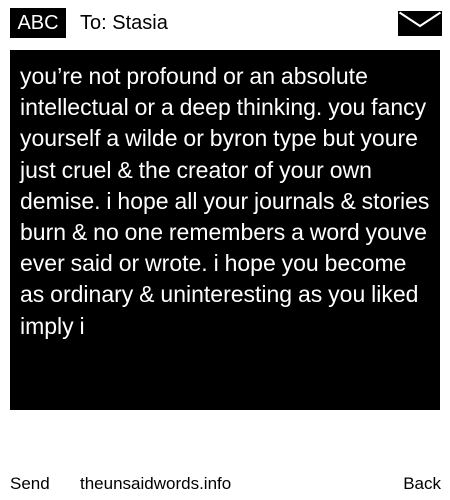 This screenshot has height=500, width=450. What do you see at coordinates (422, 484) in the screenshot?
I see `back-button: Back` at bounding box center [422, 484].